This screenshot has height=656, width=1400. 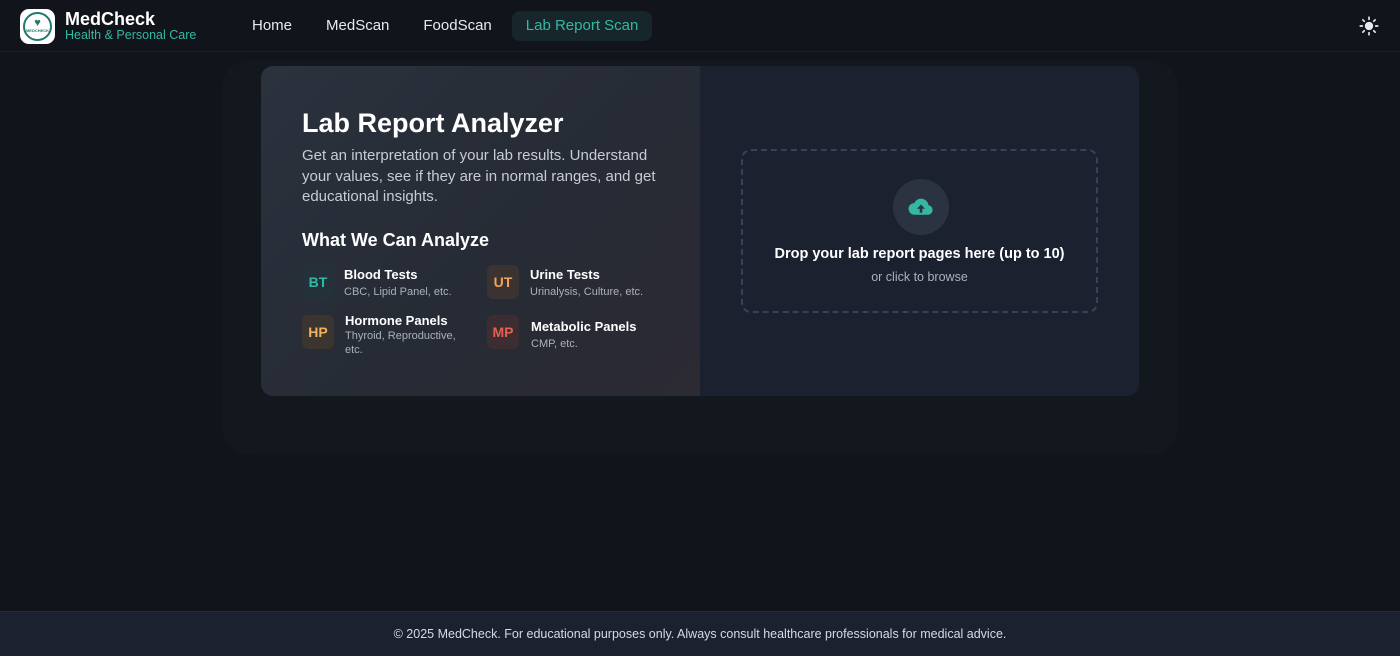 What do you see at coordinates (37, 30) in the screenshot?
I see `logo-text: MEDCHECK` at bounding box center [37, 30].